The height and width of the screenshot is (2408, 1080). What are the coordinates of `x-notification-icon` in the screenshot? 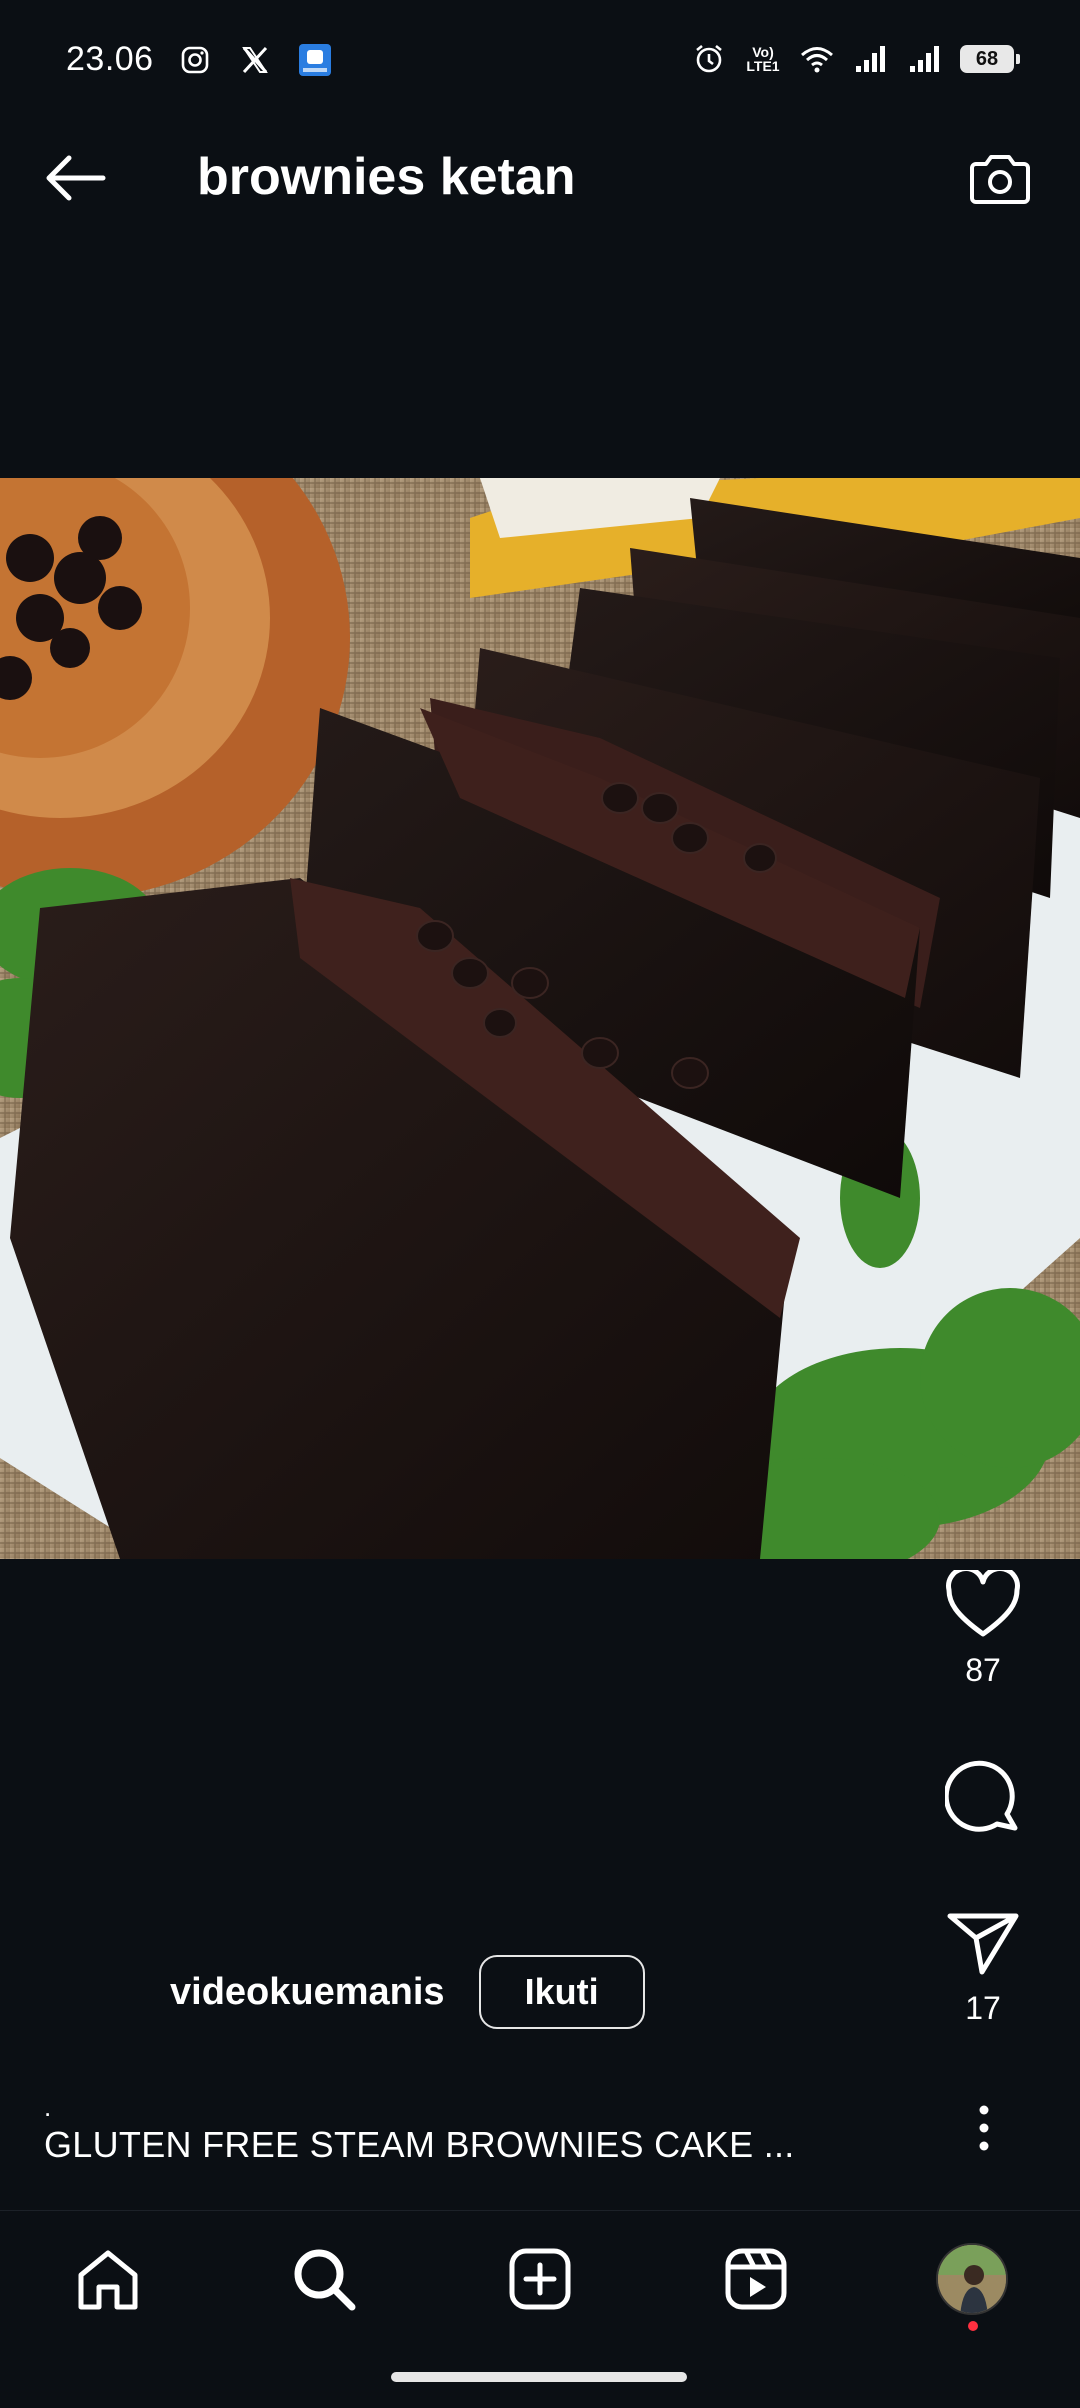 It's located at (255, 60).